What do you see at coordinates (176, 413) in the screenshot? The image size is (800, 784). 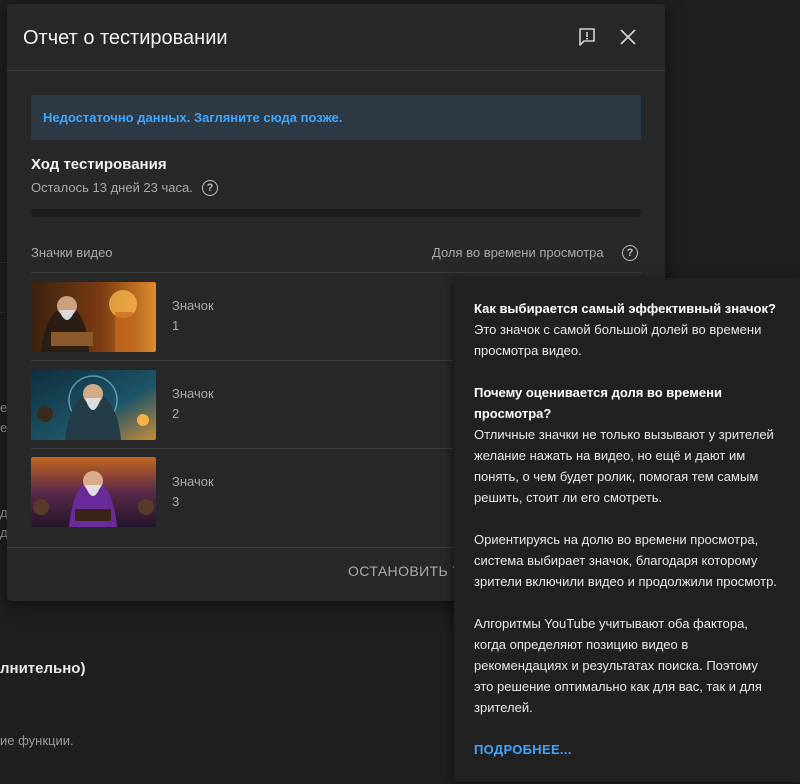 I see `thumbnail-number: 2` at bounding box center [176, 413].